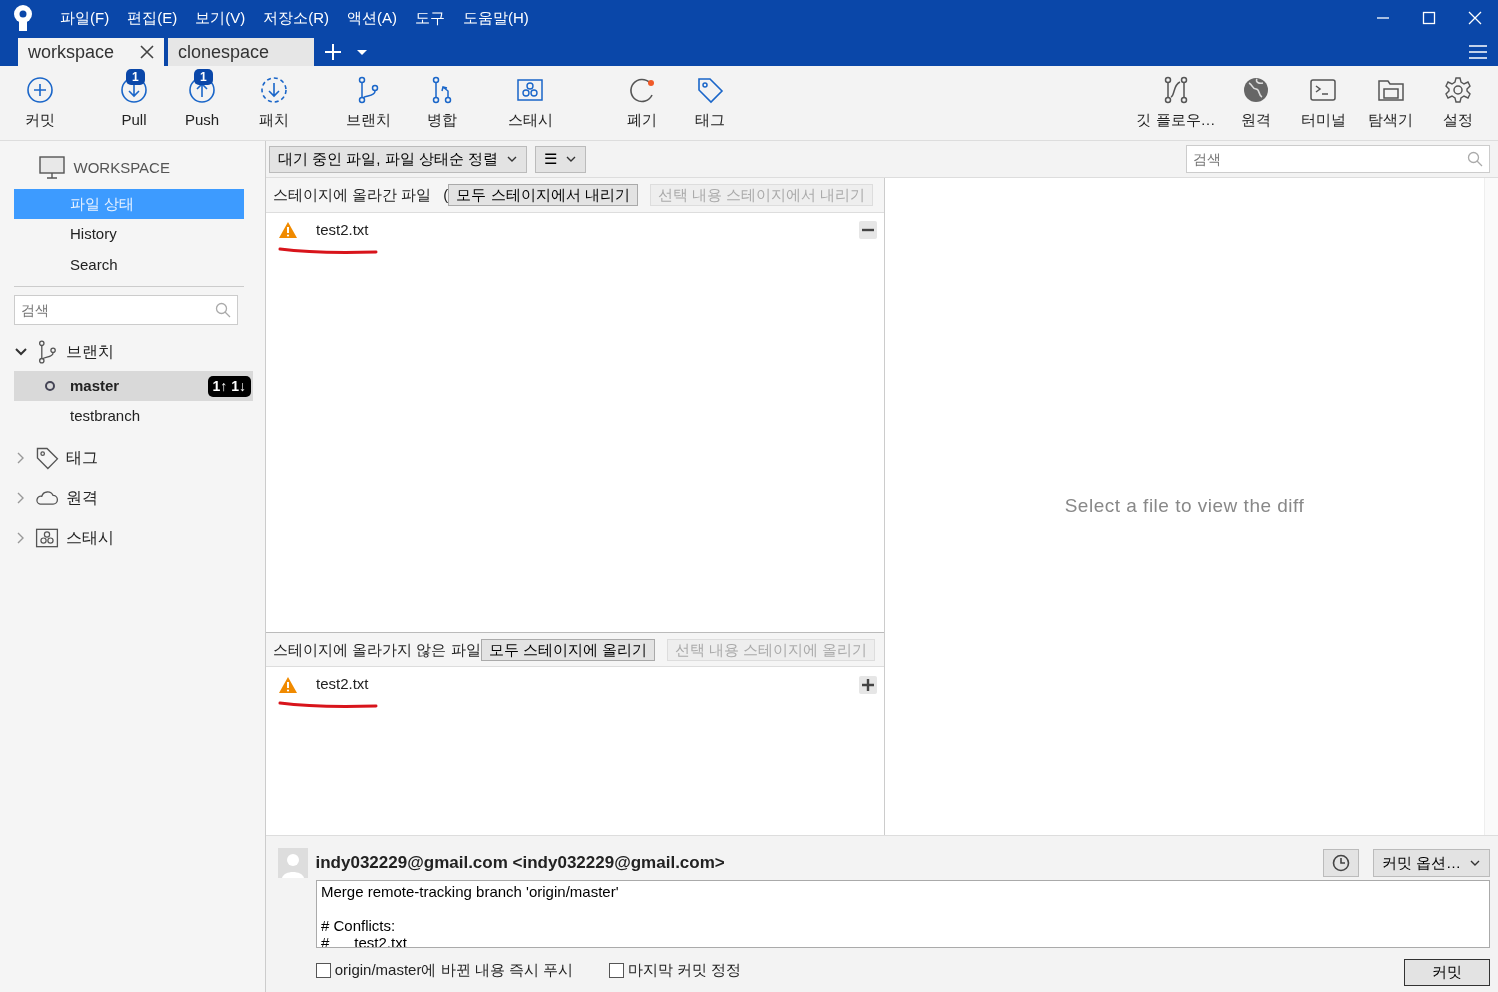 This screenshot has height=992, width=1498. What do you see at coordinates (121, 167) in the screenshot?
I see `workspace-label: WORKSPACE` at bounding box center [121, 167].